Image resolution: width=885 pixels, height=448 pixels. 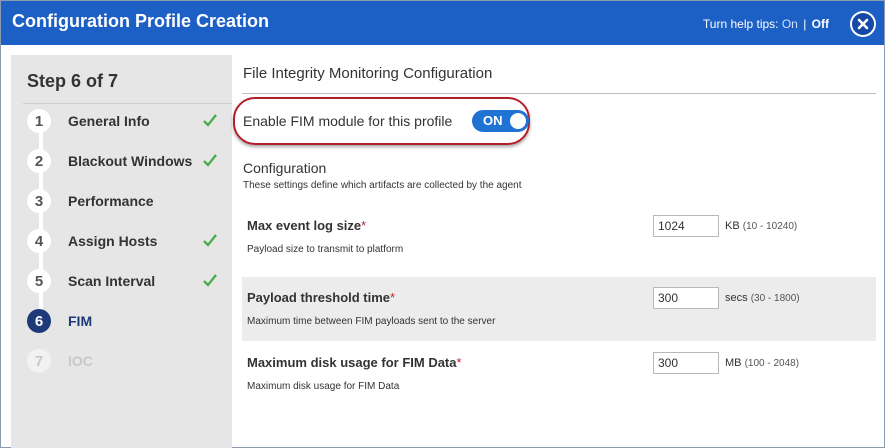 I want to click on step-label: General Info, so click(x=109, y=121).